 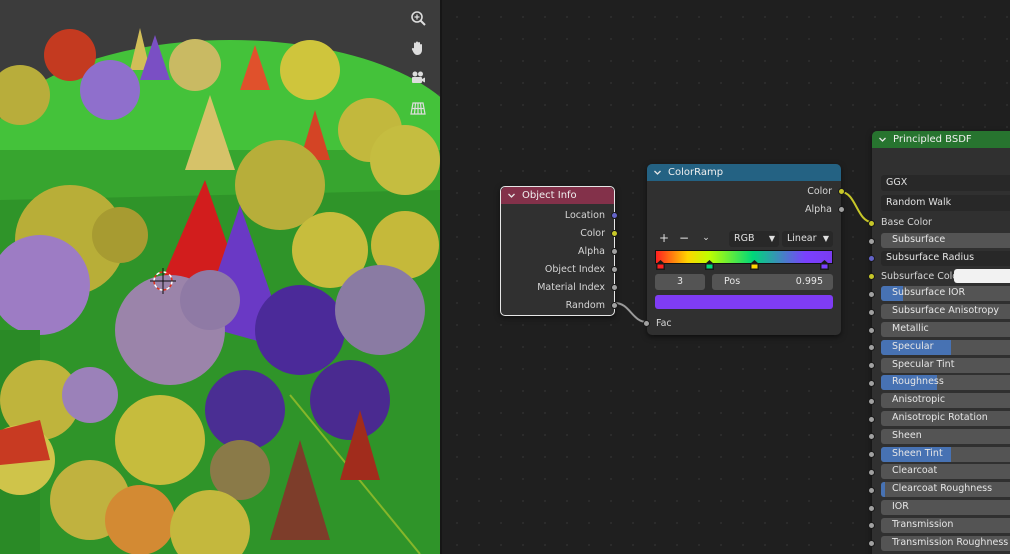 What do you see at coordinates (585, 305) in the screenshot?
I see `socket-label: Random` at bounding box center [585, 305].